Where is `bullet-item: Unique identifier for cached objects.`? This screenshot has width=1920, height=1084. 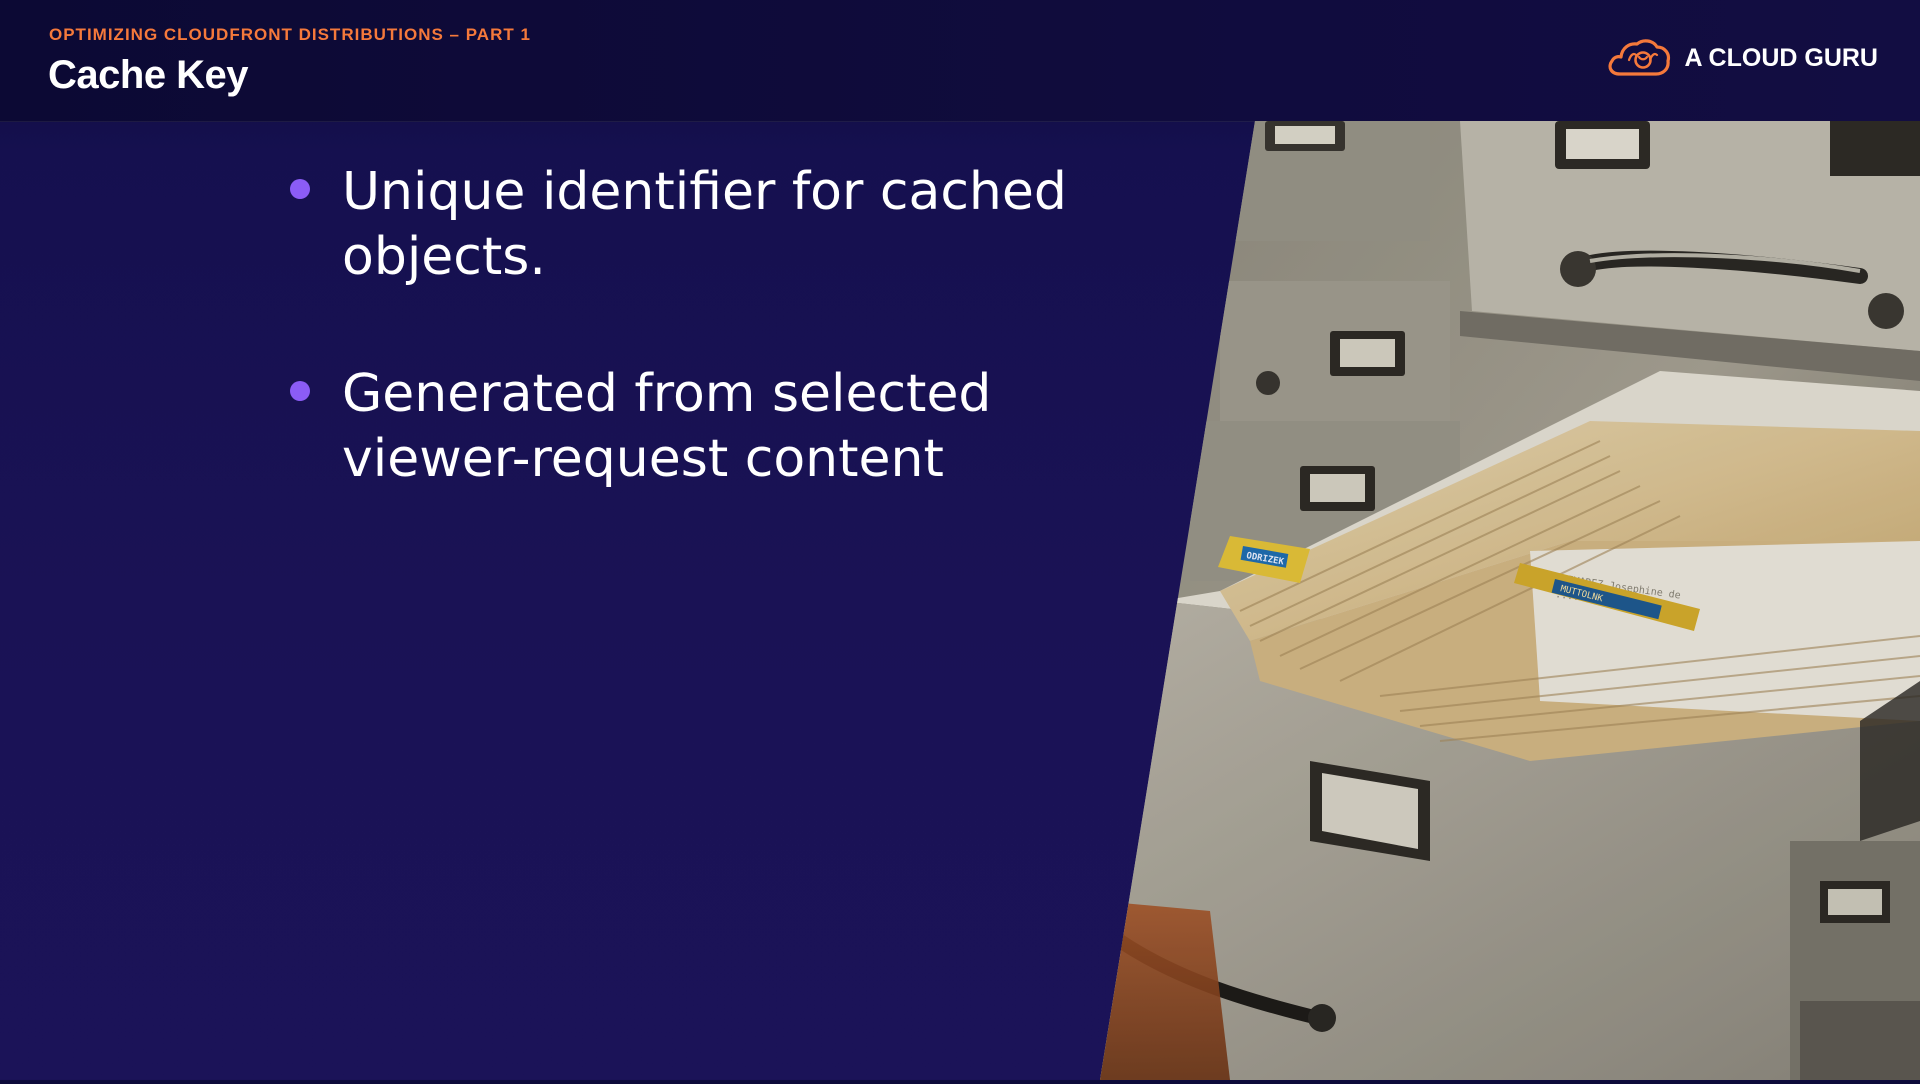
bullet-item: Unique identifier for cached objects. is located at coordinates (740, 225).